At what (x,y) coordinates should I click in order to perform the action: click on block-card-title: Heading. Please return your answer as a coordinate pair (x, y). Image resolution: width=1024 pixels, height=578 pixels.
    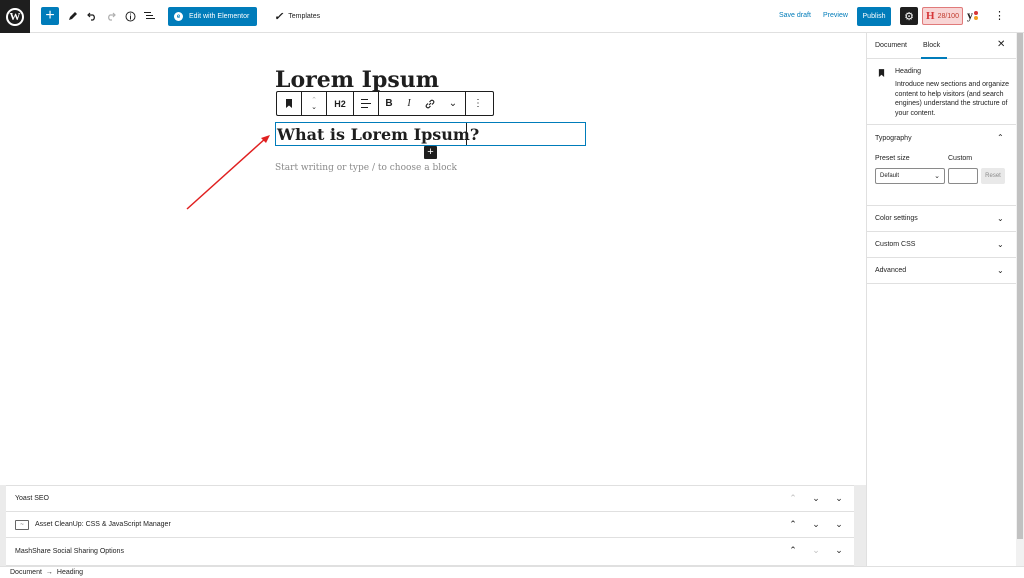
    Looking at the image, I should click on (908, 71).